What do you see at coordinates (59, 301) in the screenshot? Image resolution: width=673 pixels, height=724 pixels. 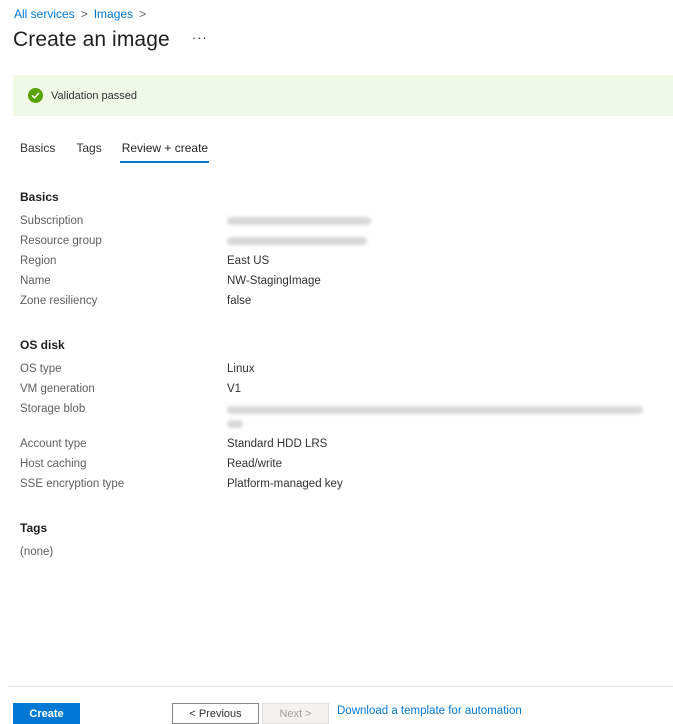 I see `label-zone-resiliency: Zone resiliency` at bounding box center [59, 301].